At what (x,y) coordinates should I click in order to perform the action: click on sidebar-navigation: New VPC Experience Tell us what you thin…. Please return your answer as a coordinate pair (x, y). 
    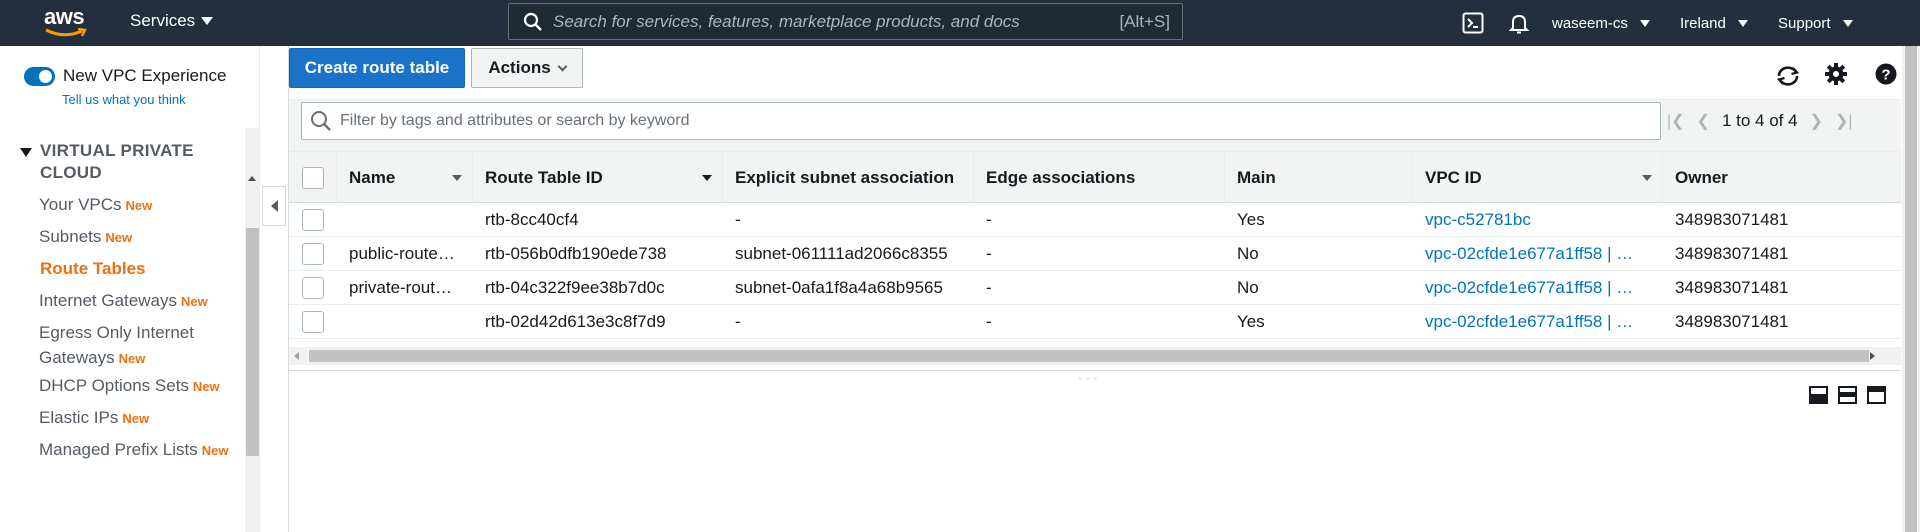
    Looking at the image, I should click on (130, 289).